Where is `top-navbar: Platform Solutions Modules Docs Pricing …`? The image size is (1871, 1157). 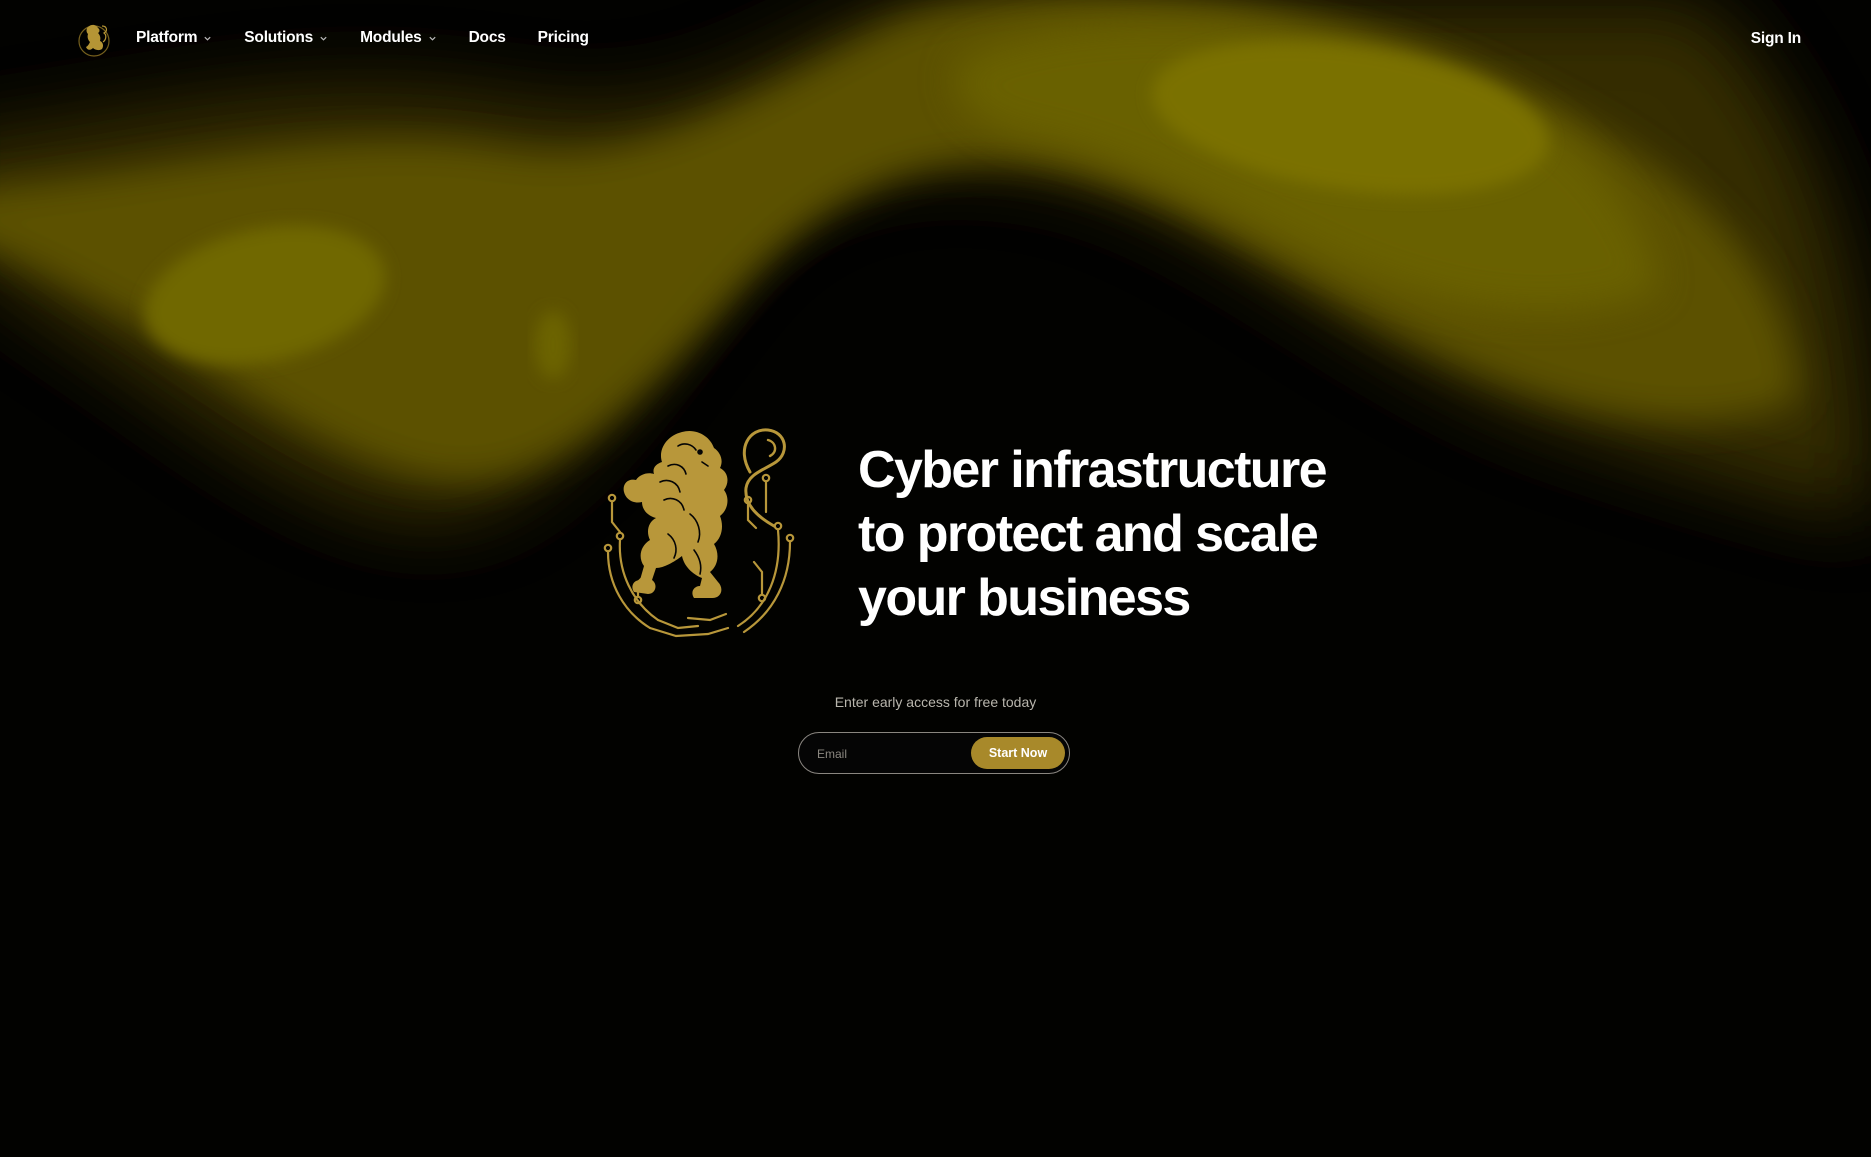 top-navbar: Platform Solutions Modules Docs Pricing … is located at coordinates (935, 42).